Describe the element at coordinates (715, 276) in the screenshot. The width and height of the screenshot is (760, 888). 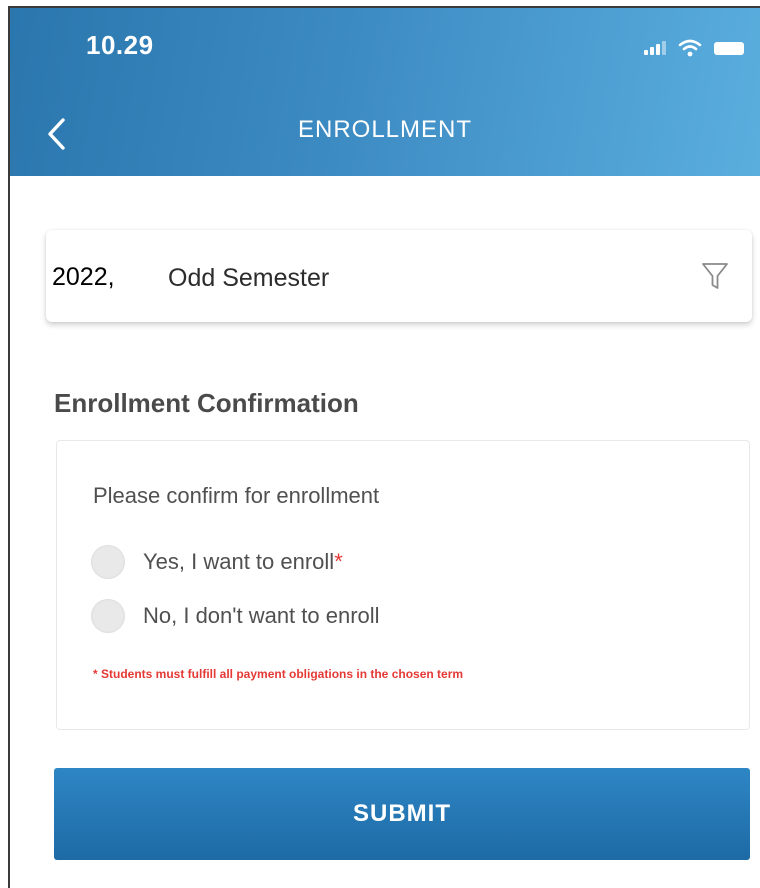
I see `filter-funnel-icon` at that location.